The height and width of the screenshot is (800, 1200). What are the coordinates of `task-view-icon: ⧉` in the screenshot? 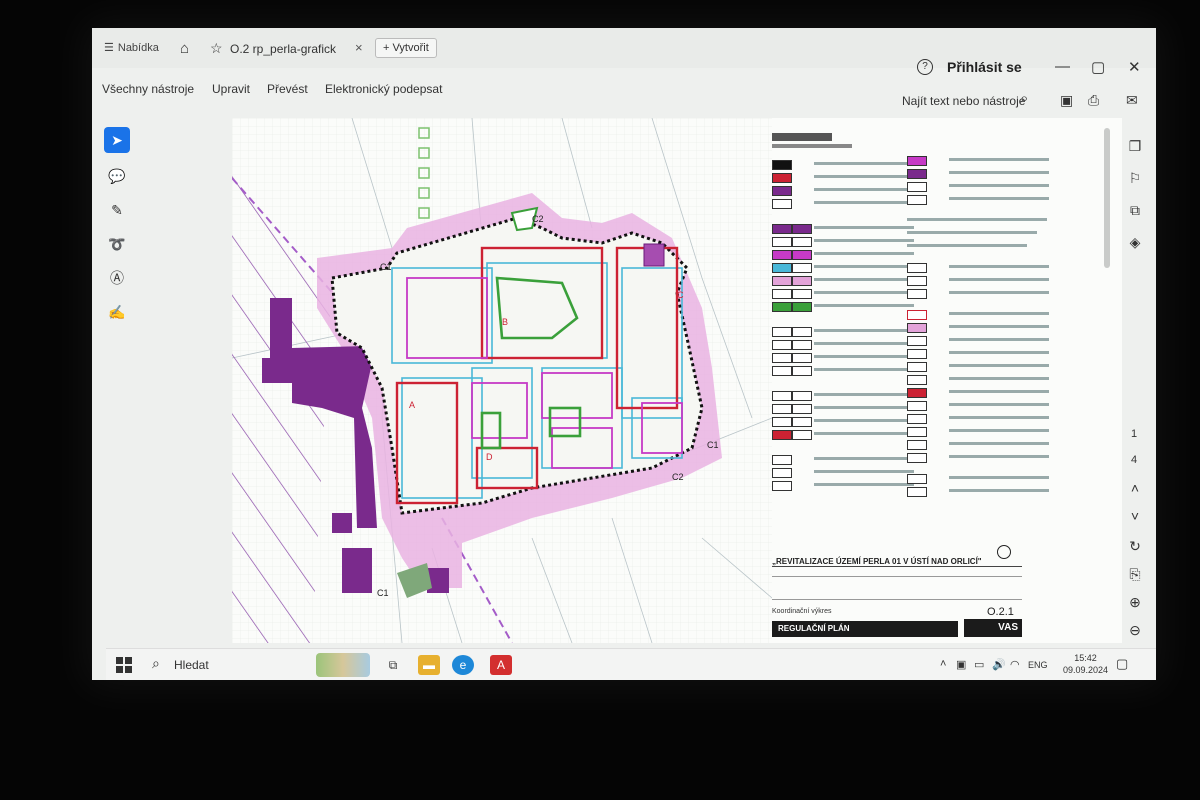 It's located at (393, 665).